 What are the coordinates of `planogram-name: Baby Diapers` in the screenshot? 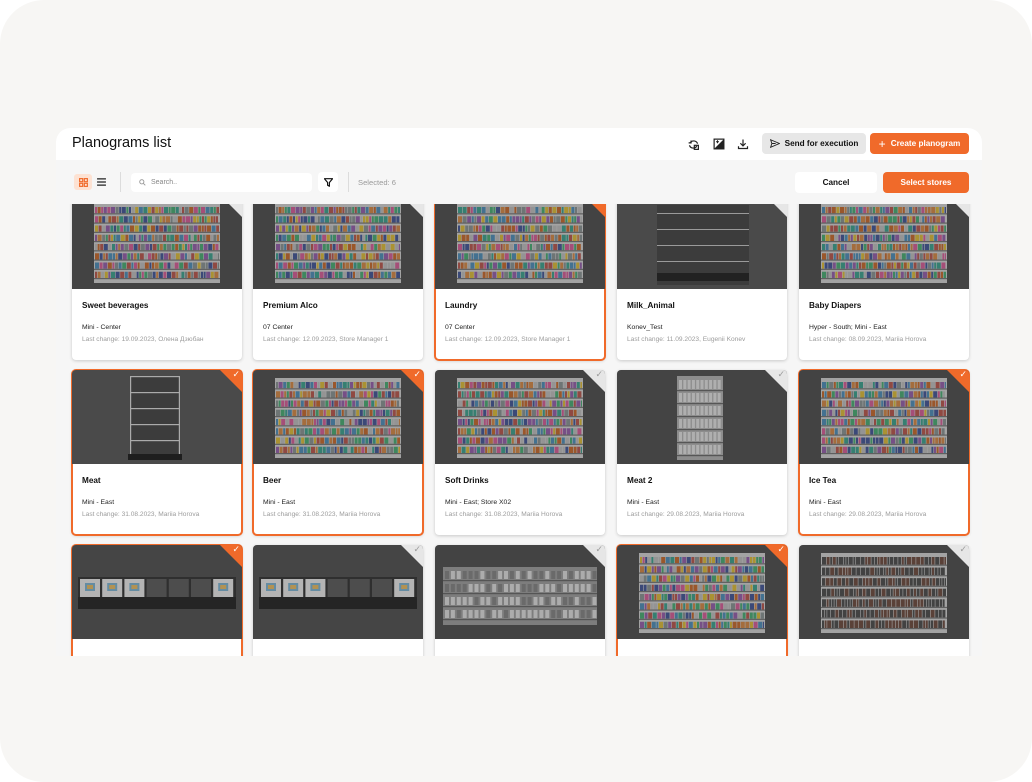 It's located at (835, 305).